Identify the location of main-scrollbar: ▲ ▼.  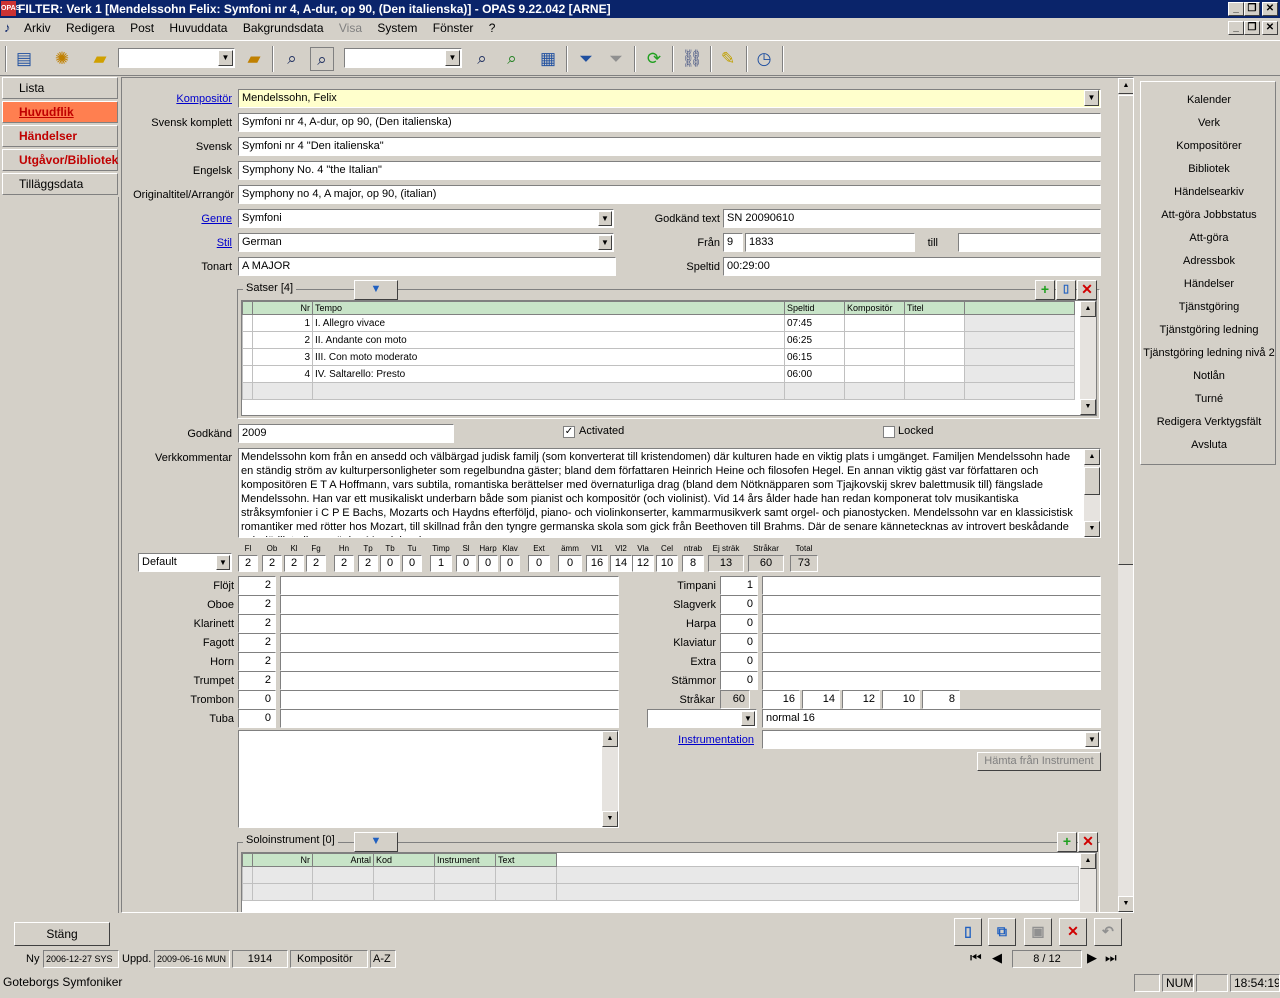
(1125, 495).